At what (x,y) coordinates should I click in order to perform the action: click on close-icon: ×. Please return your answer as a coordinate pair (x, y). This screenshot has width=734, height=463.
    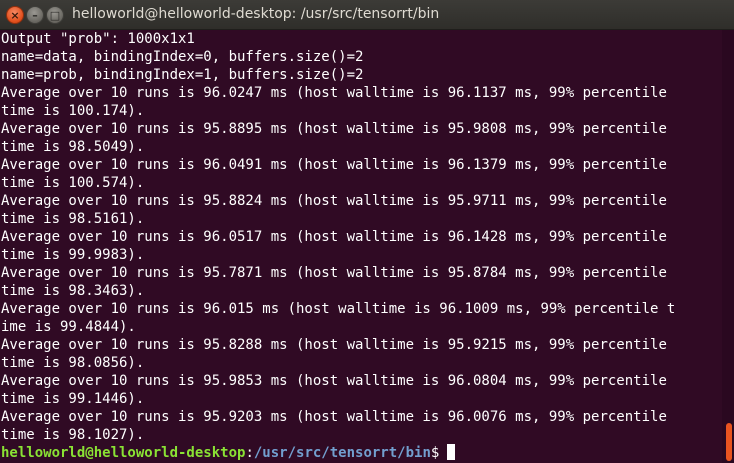
    Looking at the image, I should click on (15, 15).